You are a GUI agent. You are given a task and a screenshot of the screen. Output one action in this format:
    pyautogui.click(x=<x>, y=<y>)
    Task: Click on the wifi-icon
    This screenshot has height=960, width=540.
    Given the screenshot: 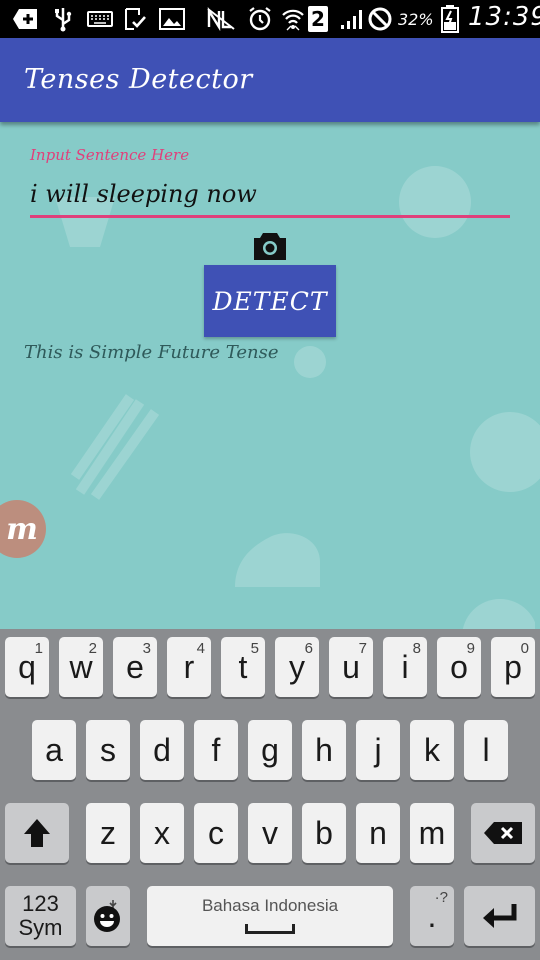 What is the action you would take?
    pyautogui.click(x=293, y=19)
    